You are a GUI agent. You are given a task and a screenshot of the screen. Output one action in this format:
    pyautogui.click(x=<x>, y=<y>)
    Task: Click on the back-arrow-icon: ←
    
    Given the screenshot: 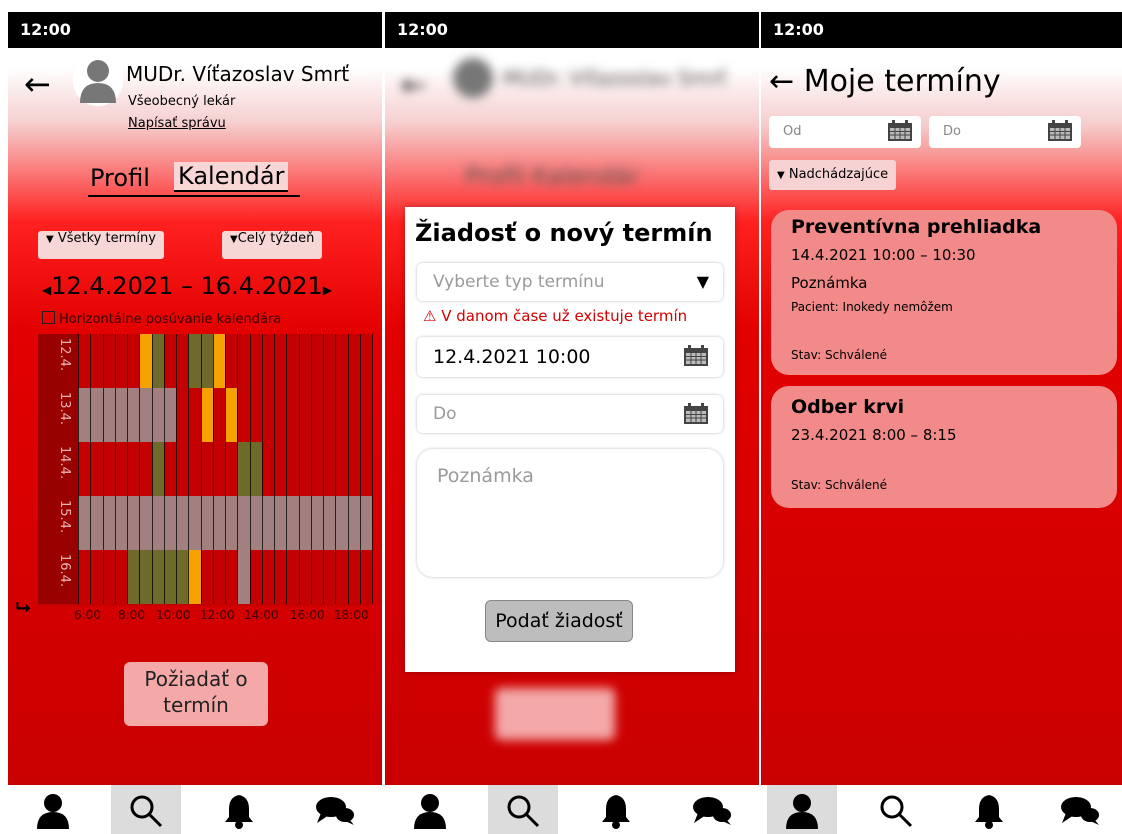 What is the action you would take?
    pyautogui.click(x=37, y=84)
    